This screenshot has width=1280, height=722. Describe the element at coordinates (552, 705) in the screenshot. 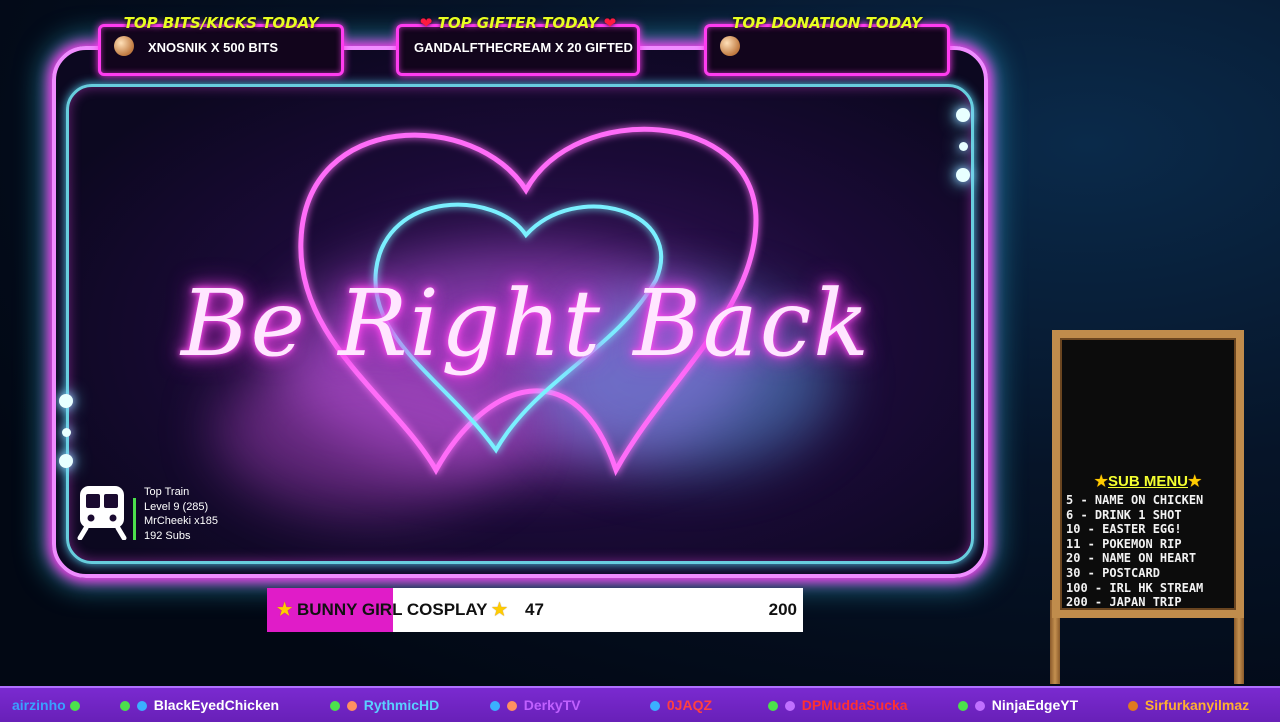

I see `ticker-username: DerkyTV` at that location.